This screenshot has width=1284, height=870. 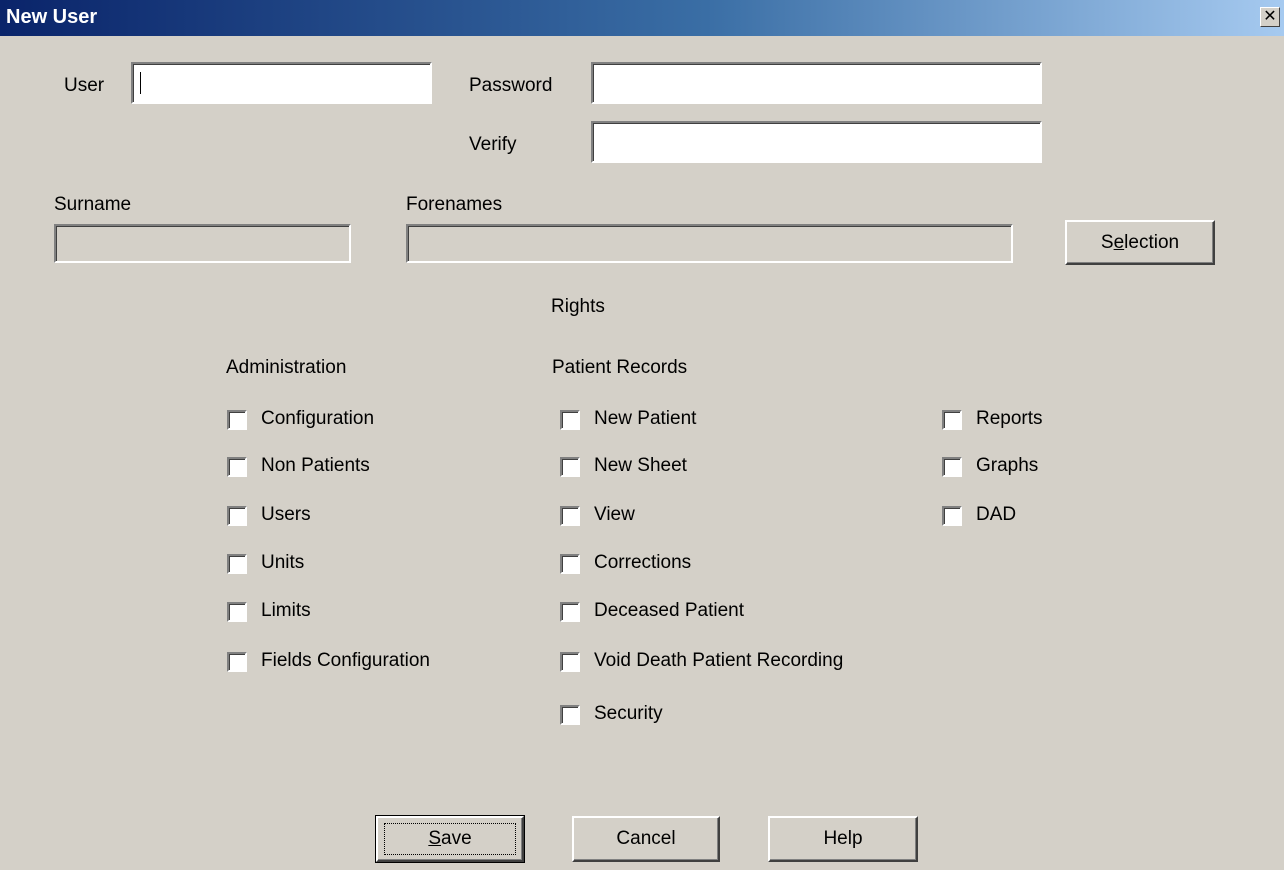 What do you see at coordinates (315, 465) in the screenshot?
I see `checkbox-label: Non Patients` at bounding box center [315, 465].